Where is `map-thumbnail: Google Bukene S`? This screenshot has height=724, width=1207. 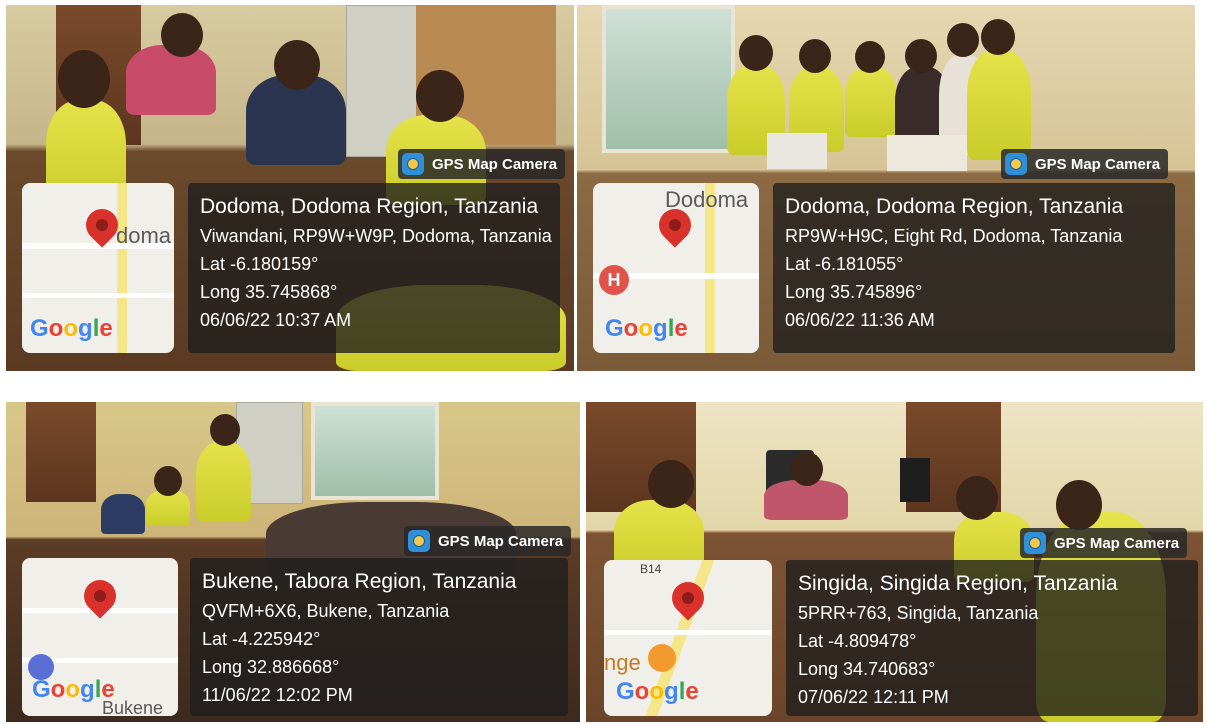 map-thumbnail: Google Bukene S is located at coordinates (100, 637).